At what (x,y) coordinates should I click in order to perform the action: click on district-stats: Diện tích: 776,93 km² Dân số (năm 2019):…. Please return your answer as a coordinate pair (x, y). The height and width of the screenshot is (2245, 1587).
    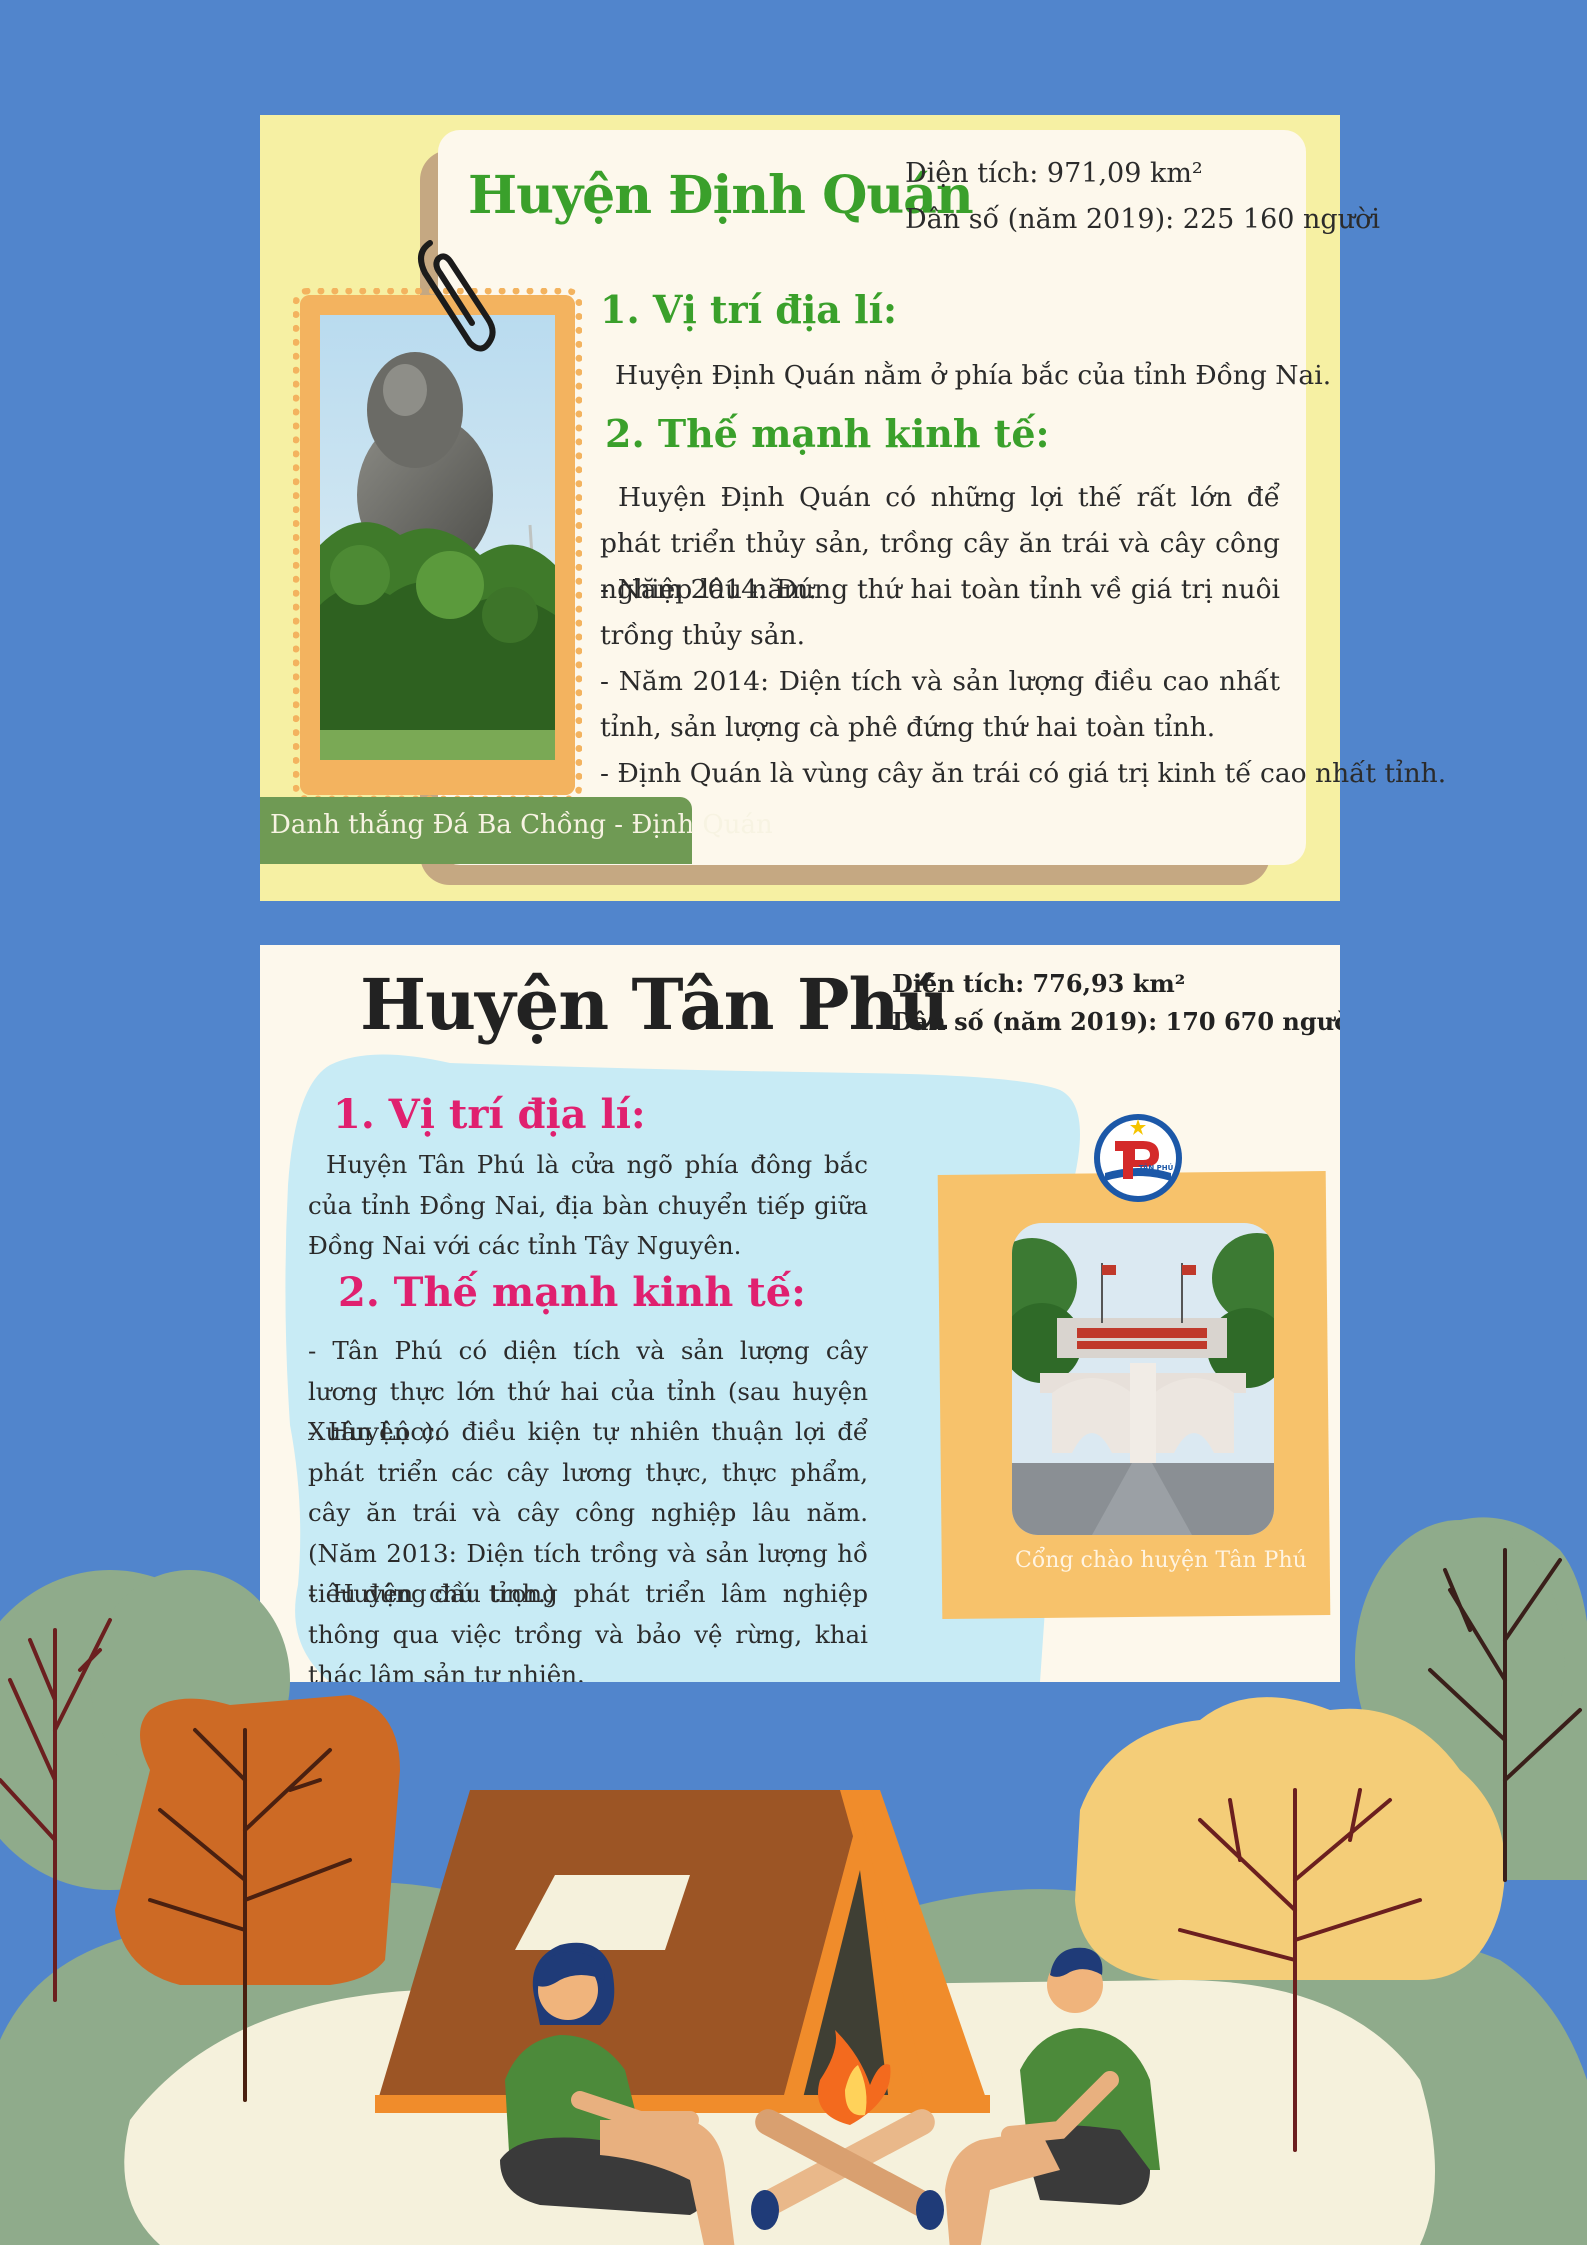
    Looking at the image, I should click on (1116, 1003).